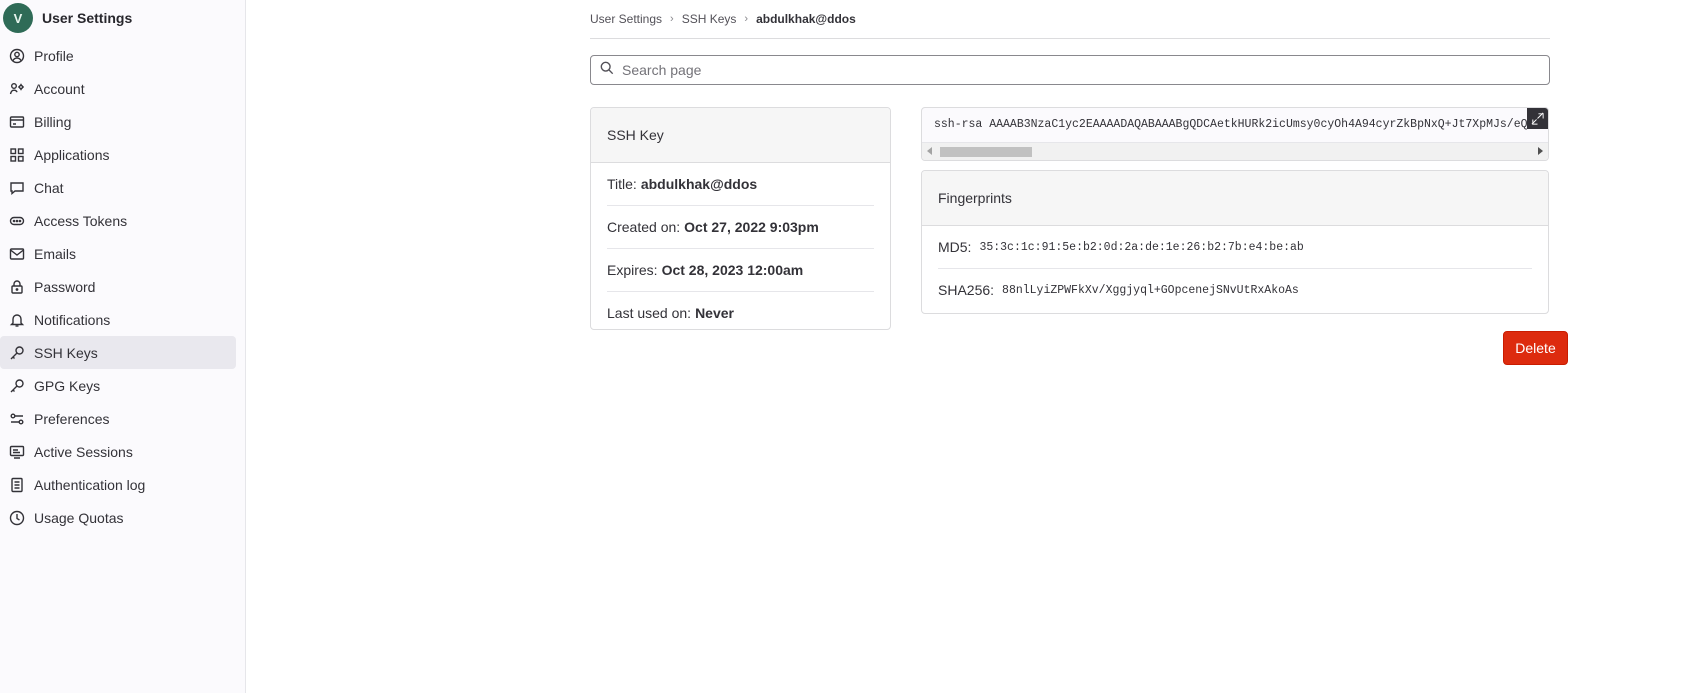 Image resolution: width=1701 pixels, height=693 pixels. Describe the element at coordinates (87, 18) in the screenshot. I see `sidebar-title: User Settings` at that location.